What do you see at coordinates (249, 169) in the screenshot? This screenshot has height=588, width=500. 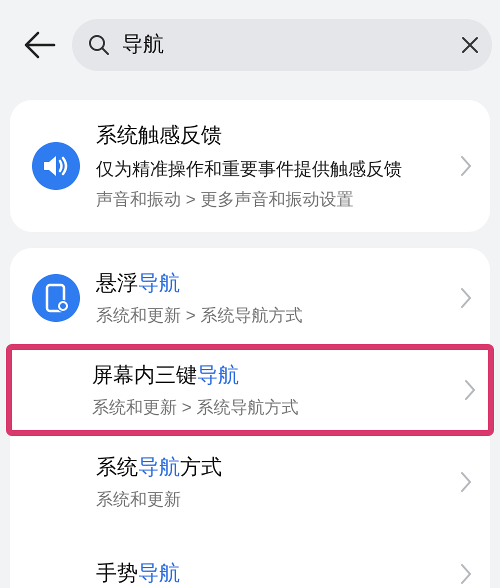 I see `result-description: 仅为精准操作和重要事件提供触感反馈` at bounding box center [249, 169].